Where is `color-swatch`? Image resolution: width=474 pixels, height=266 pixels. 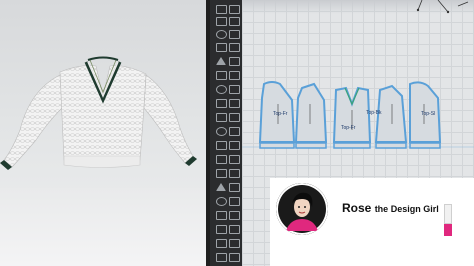
color-swatch is located at coordinates (448, 220).